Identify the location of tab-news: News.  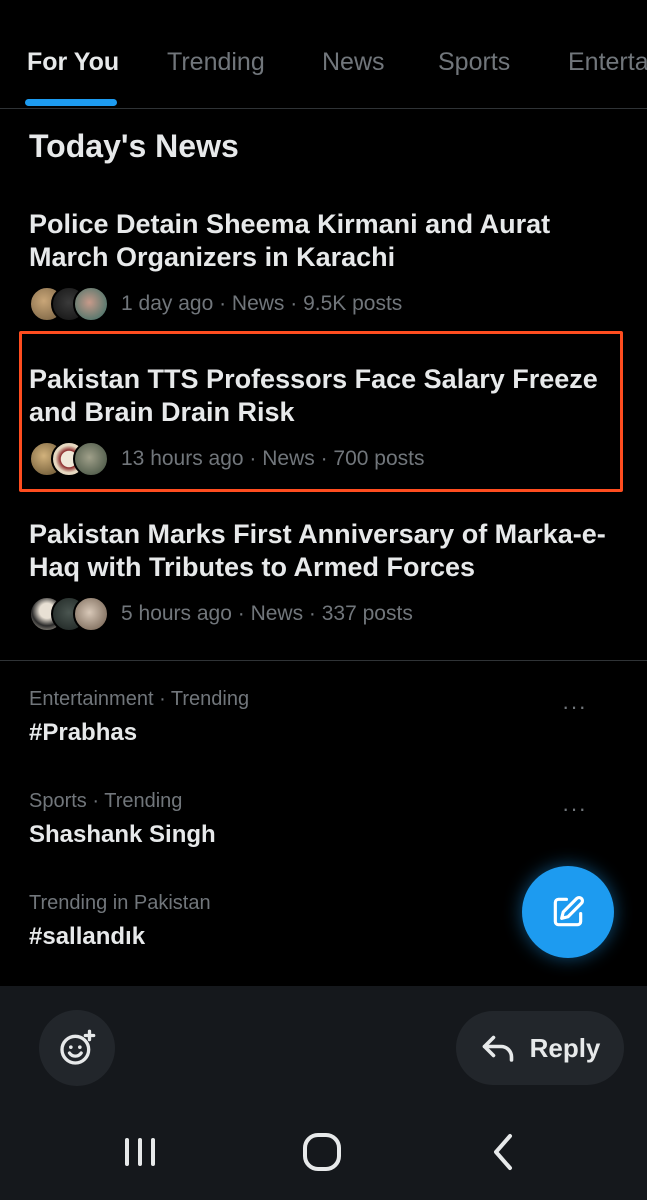
(353, 62).